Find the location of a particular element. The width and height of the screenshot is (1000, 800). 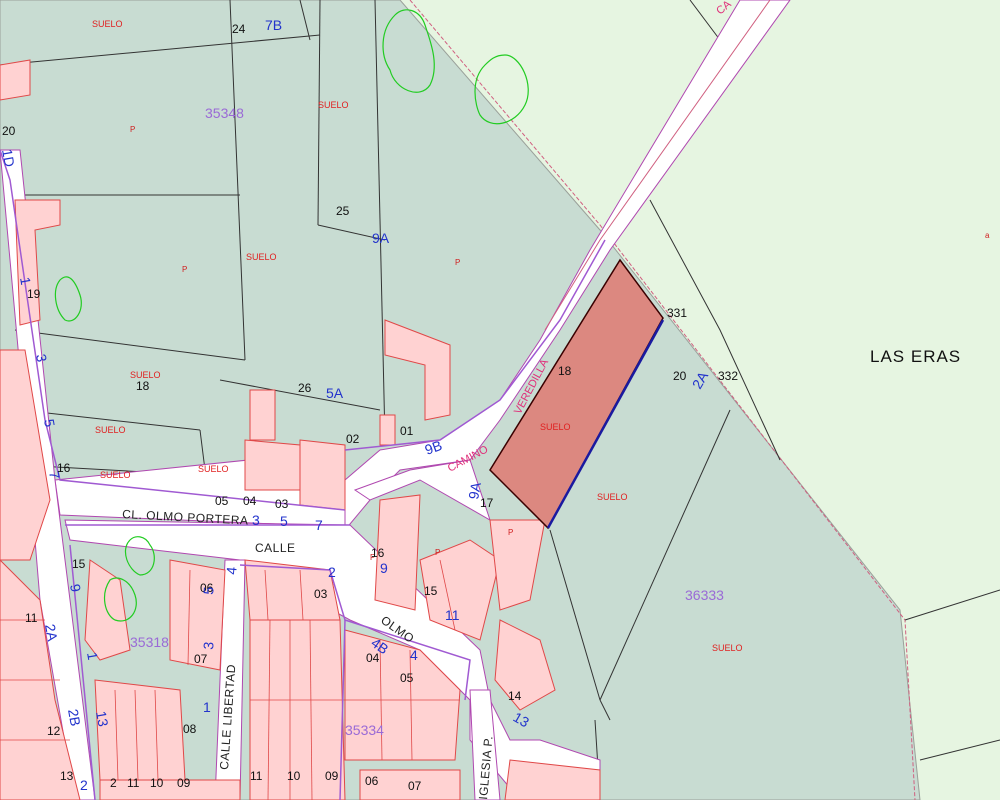

num-09b: 09 is located at coordinates (332, 776).